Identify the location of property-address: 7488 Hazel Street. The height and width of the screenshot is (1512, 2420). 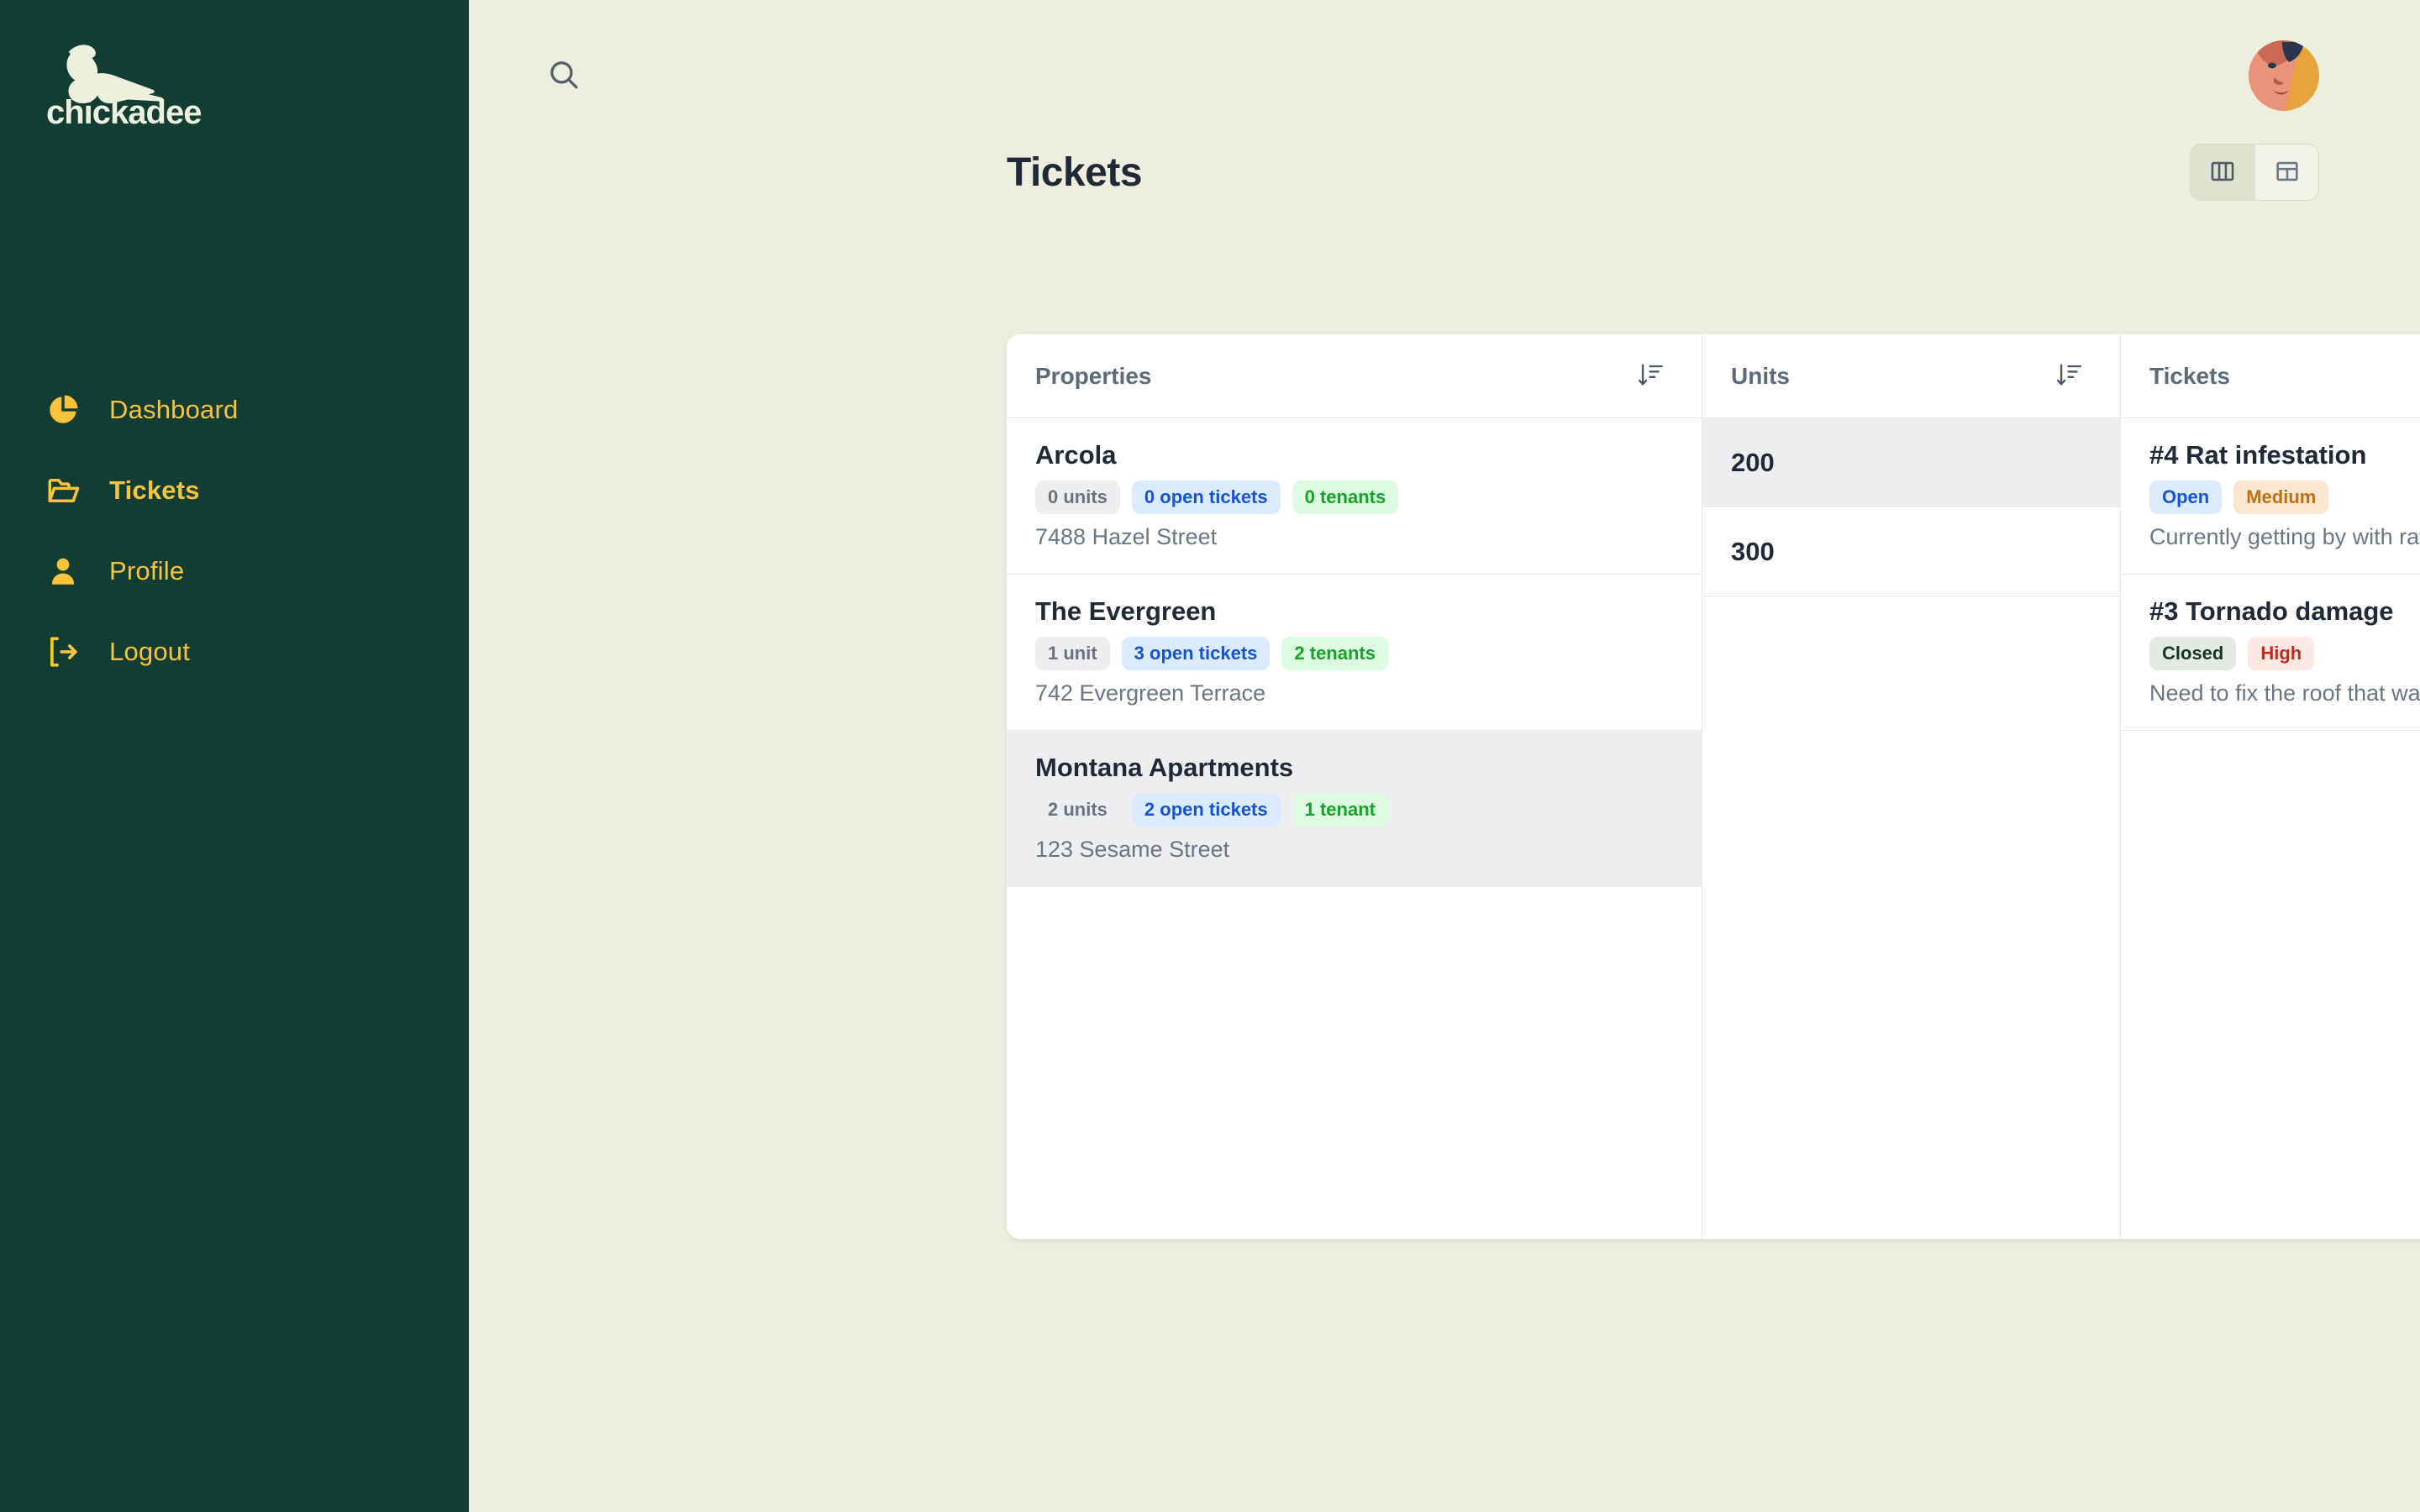
(1126, 536).